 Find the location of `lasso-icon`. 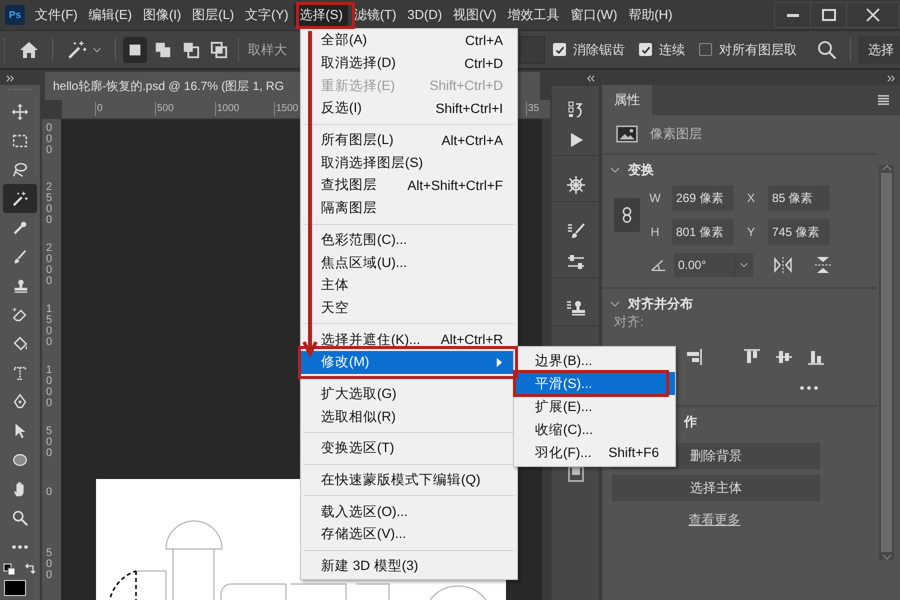

lasso-icon is located at coordinates (20, 169).